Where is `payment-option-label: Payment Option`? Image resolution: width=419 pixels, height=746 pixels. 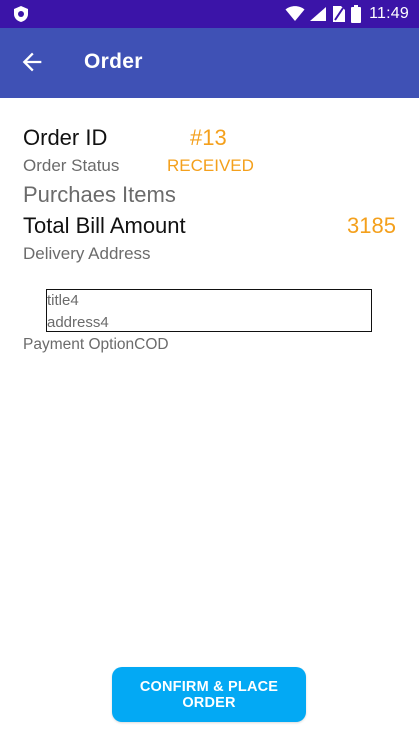 payment-option-label: Payment Option is located at coordinates (79, 344).